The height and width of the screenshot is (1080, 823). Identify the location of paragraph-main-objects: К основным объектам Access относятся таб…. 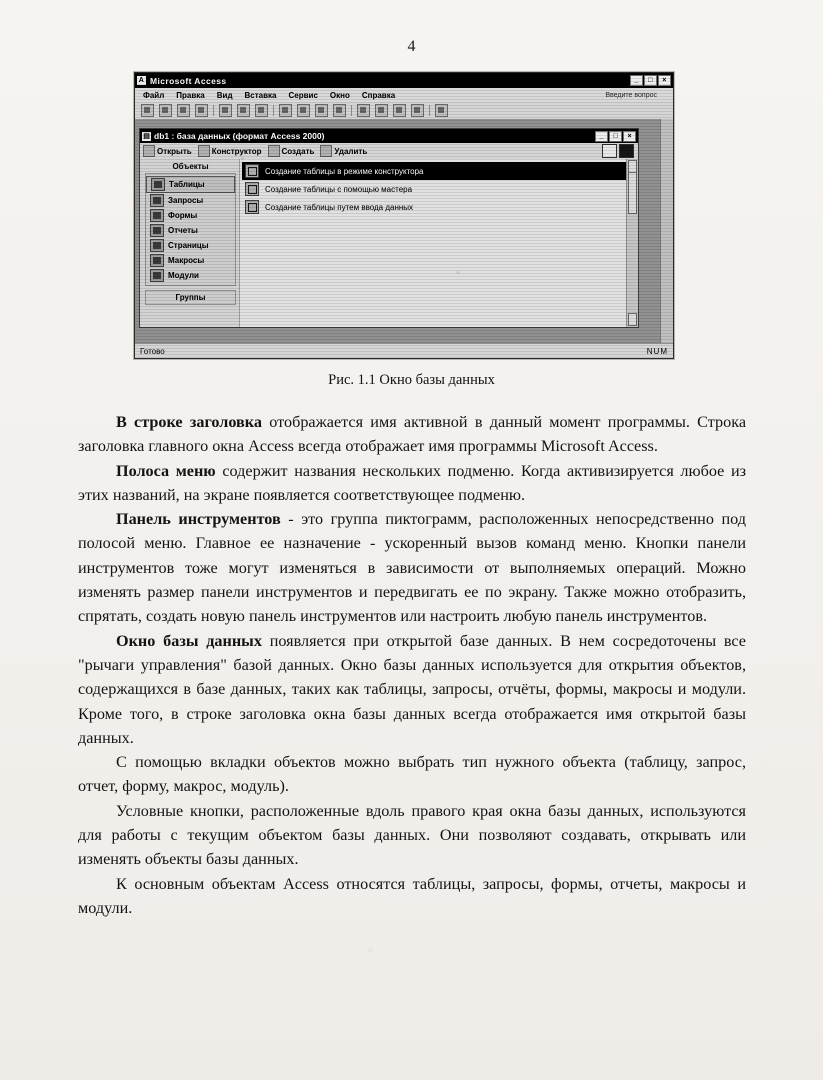
(412, 895).